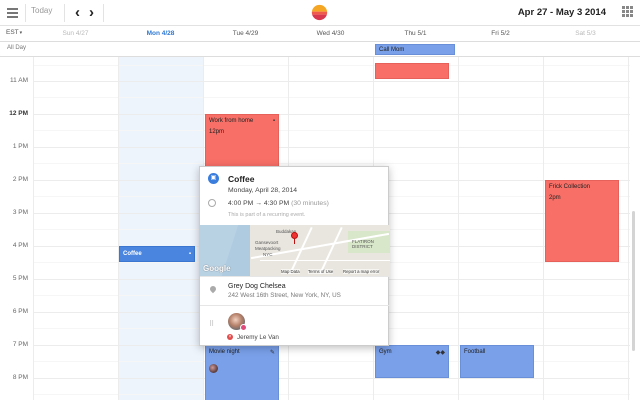  I want to click on day-header-wed: Wed 4/30, so click(330, 34).